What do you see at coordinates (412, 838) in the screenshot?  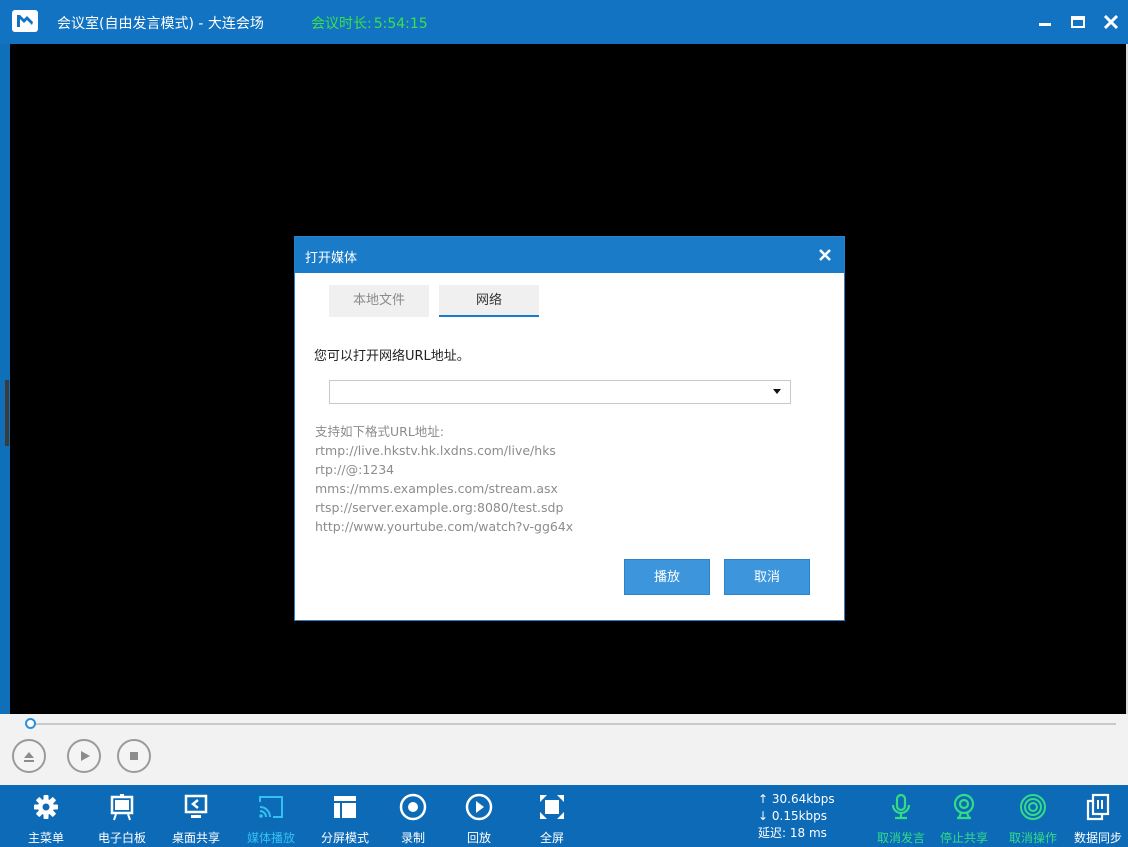 I see `toolbar-label: 录制` at bounding box center [412, 838].